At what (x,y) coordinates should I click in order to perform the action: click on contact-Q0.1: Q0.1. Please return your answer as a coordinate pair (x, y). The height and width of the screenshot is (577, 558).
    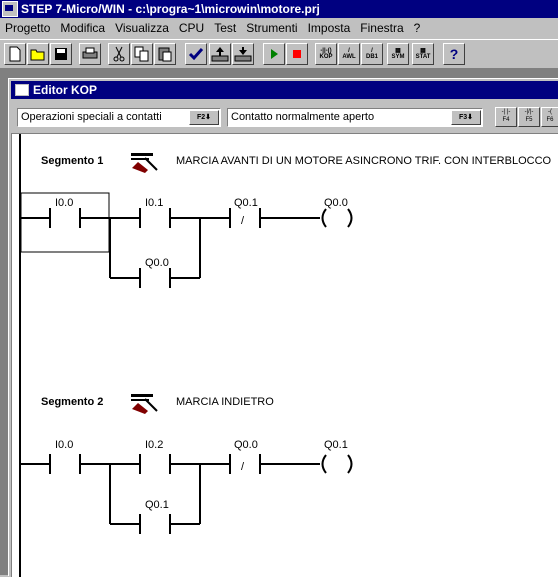
    Looking at the image, I should click on (155, 516).